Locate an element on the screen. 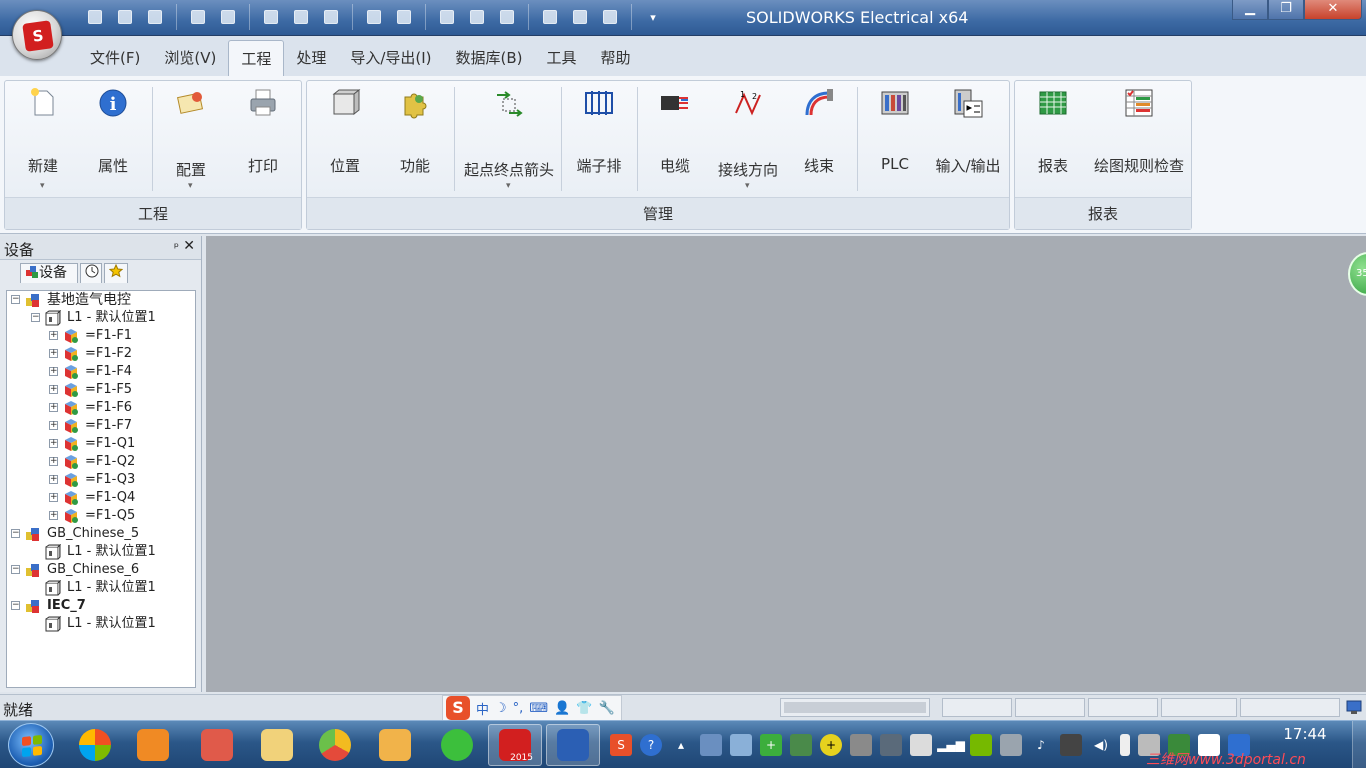  undo-icon is located at coordinates (198, 17).